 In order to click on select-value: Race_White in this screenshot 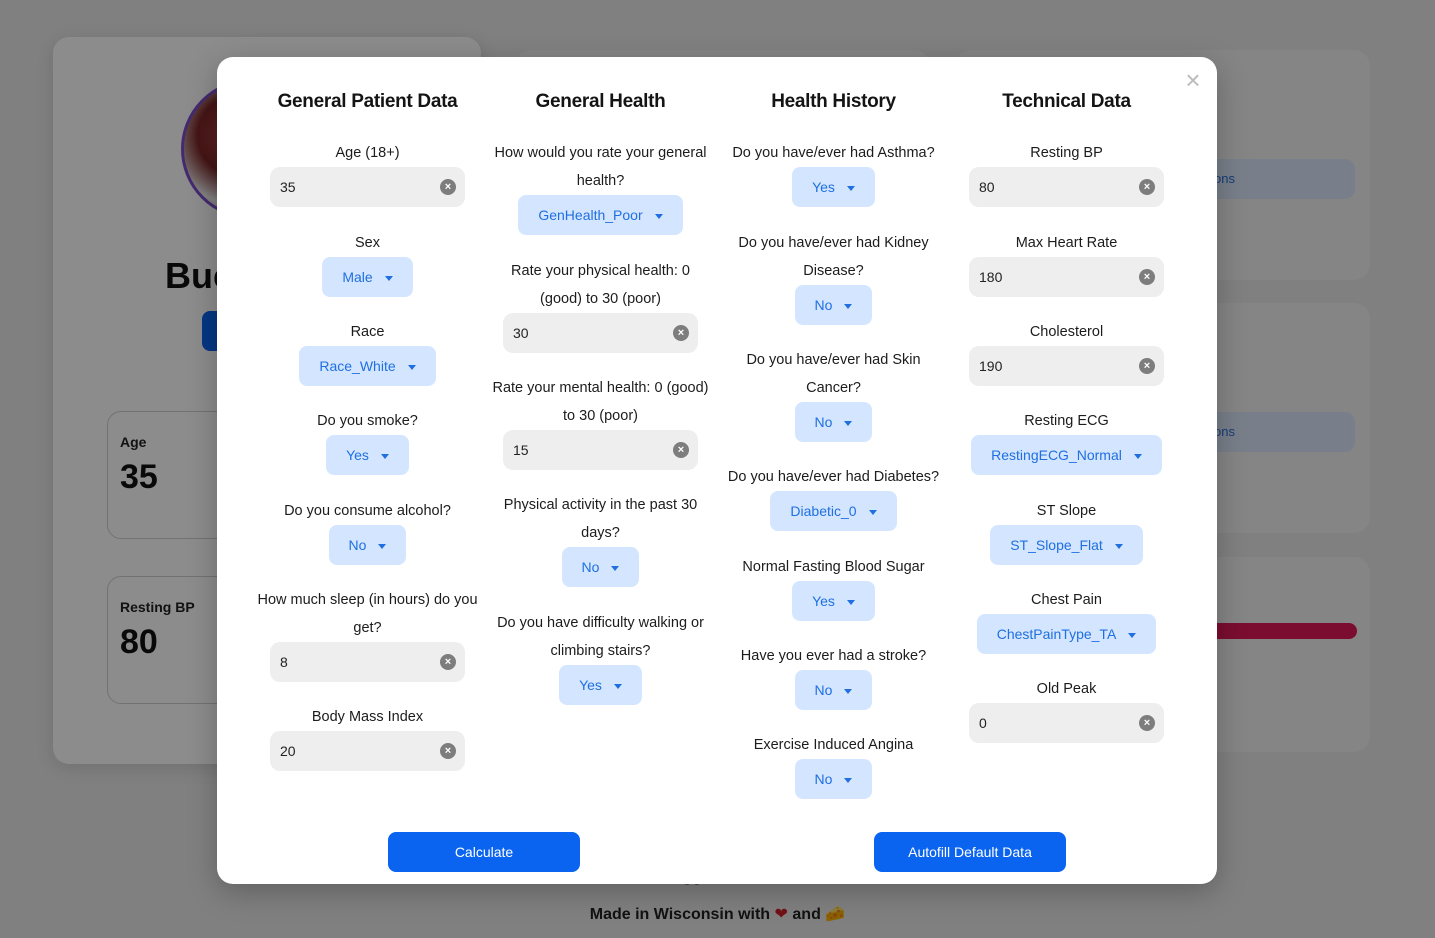, I will do `click(357, 366)`.